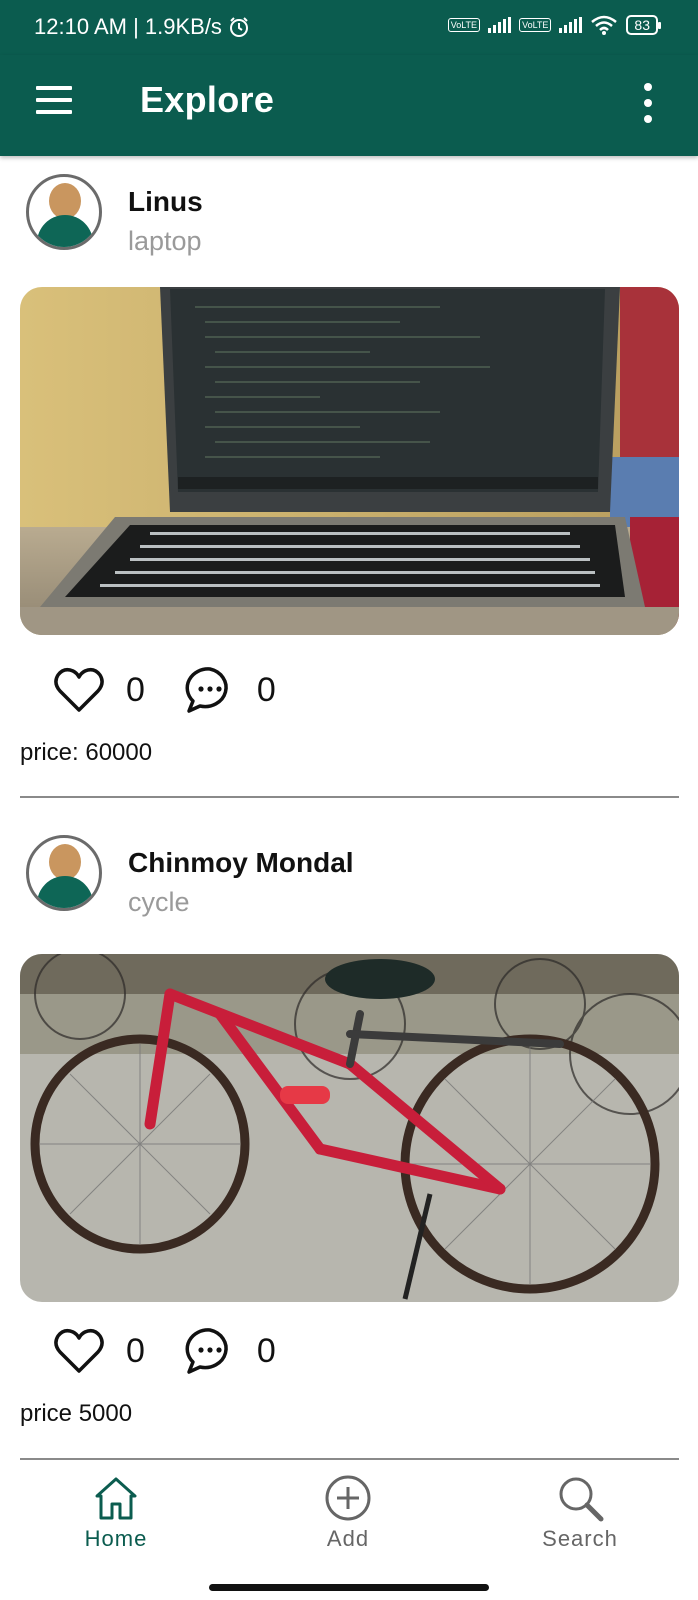 Image resolution: width=698 pixels, height=1600 pixels. Describe the element at coordinates (165, 241) in the screenshot. I see `post-item-name: laptop` at that location.